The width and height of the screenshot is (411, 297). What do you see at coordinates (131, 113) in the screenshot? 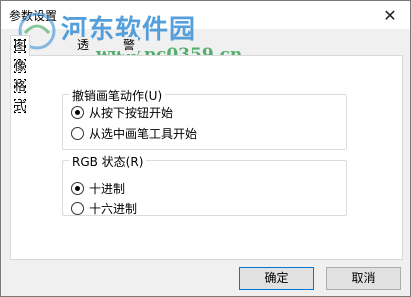
I see `option-label: 从按下按钮开始` at bounding box center [131, 113].